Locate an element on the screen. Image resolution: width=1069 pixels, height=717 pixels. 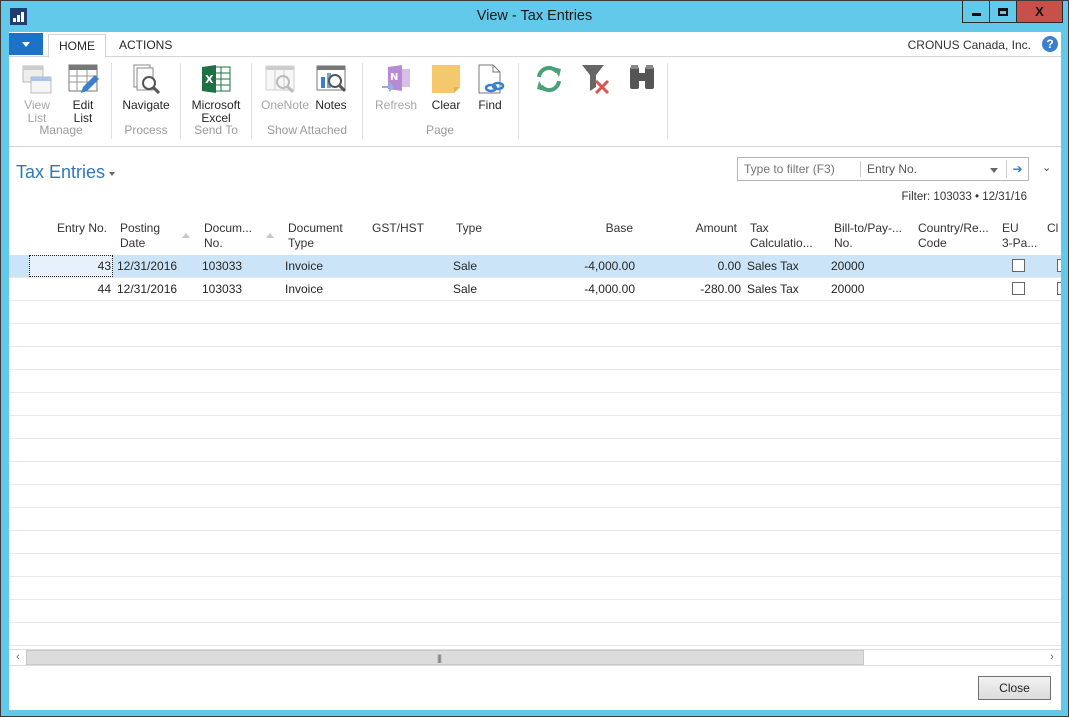
window-title: View - Tax Entries is located at coordinates (534, 16).